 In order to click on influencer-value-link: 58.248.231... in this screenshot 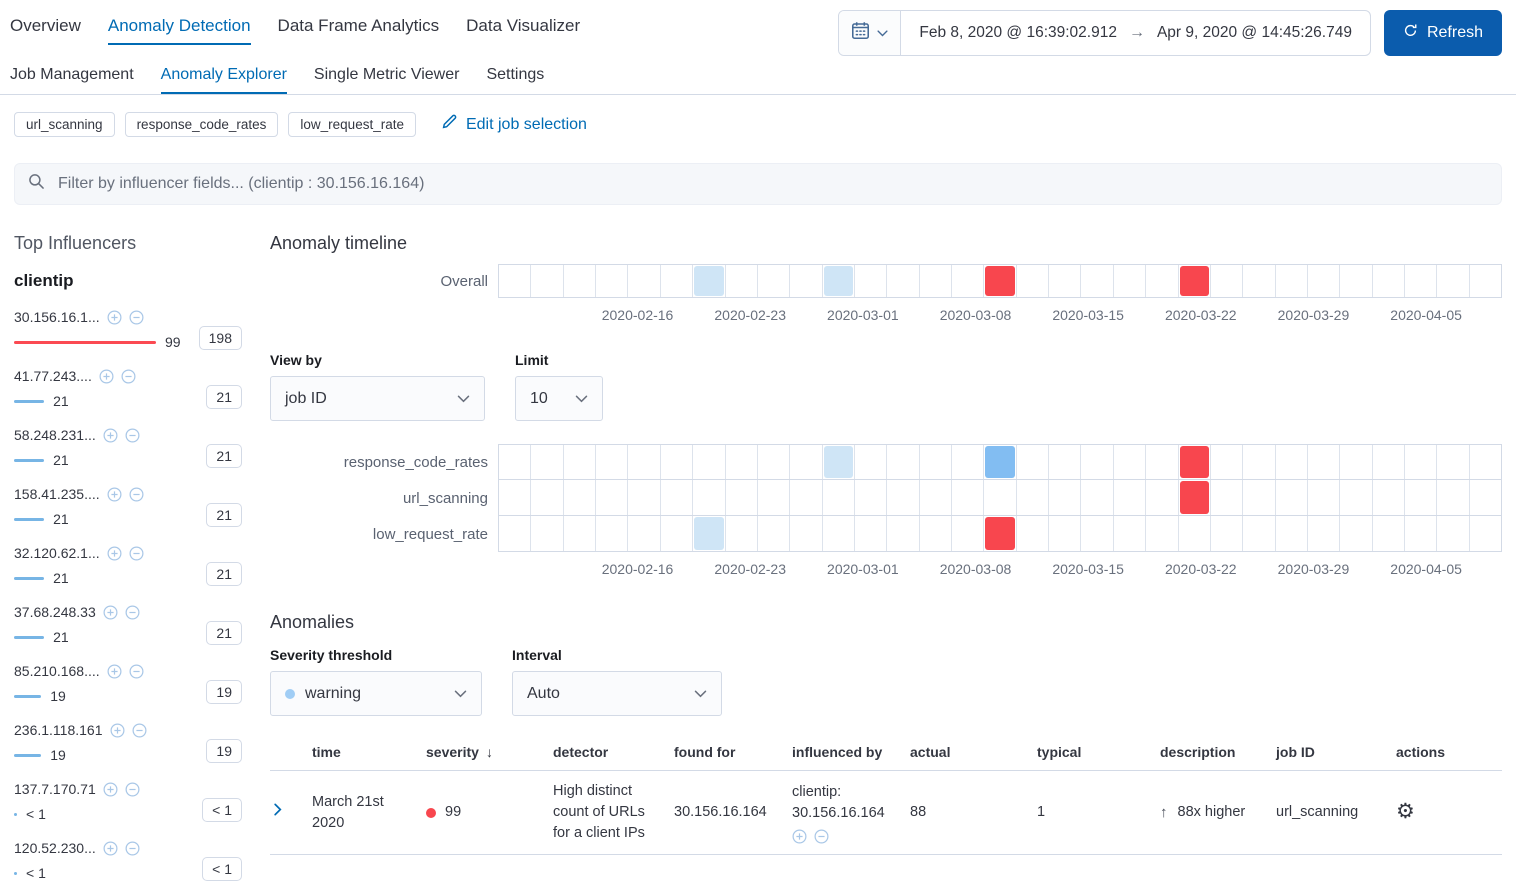, I will do `click(55, 435)`.